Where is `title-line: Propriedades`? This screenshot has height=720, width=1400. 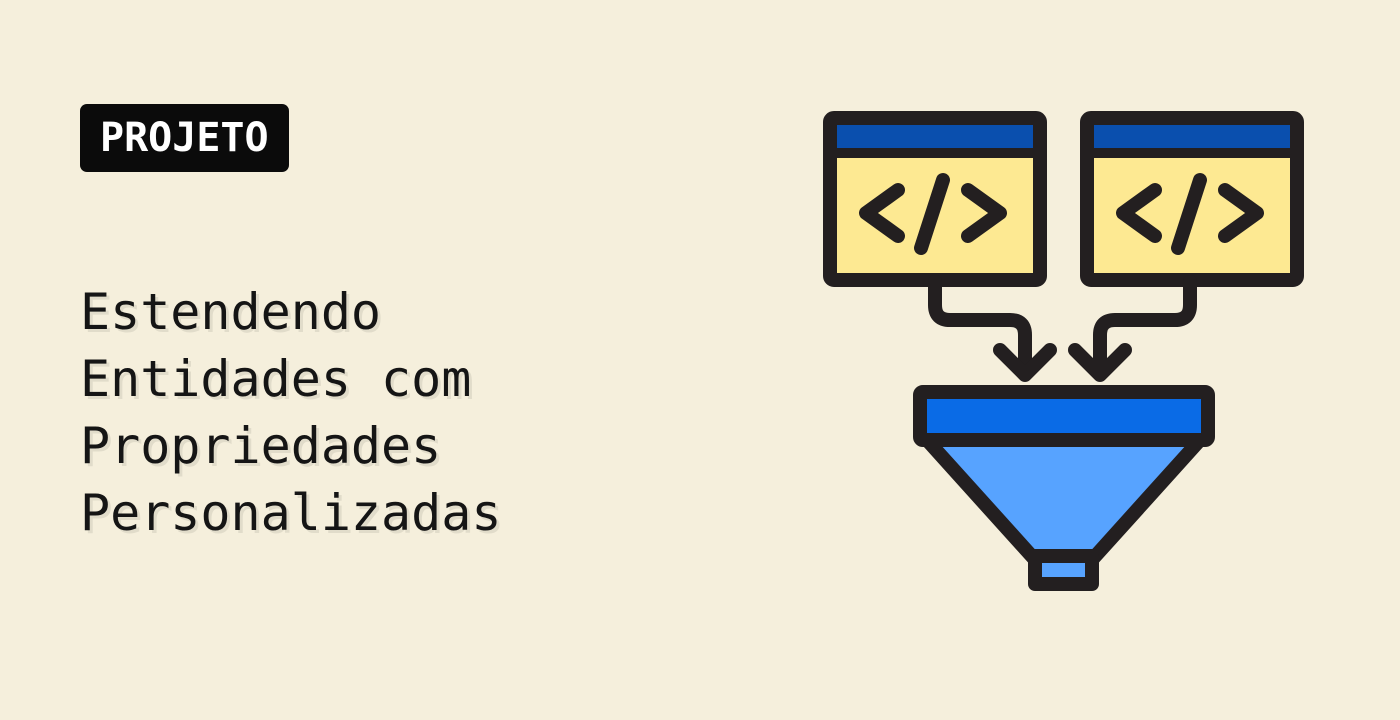
title-line: Propriedades is located at coordinates (261, 446).